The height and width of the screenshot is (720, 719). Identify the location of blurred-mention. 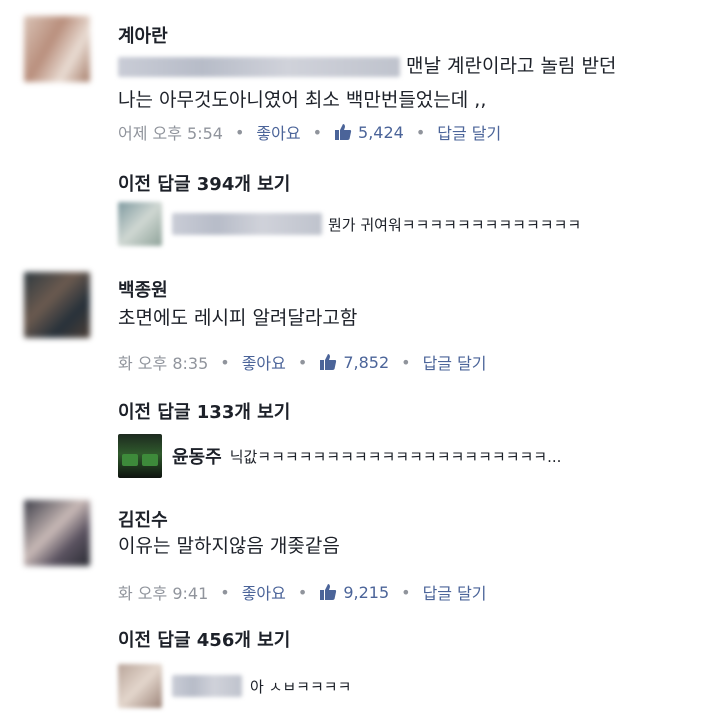
(259, 66).